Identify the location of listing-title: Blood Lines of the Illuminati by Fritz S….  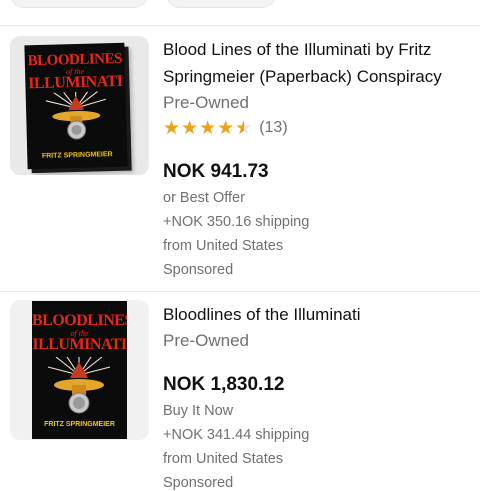
(315, 63).